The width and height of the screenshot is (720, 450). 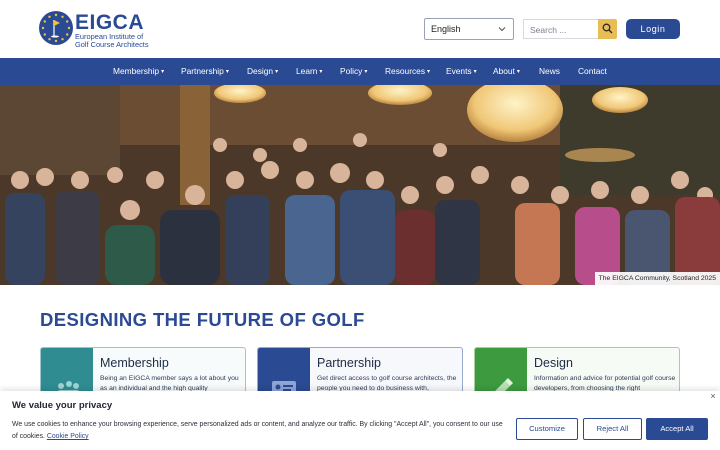 I want to click on nav-item-policy: Policy ▾, so click(x=353, y=71).